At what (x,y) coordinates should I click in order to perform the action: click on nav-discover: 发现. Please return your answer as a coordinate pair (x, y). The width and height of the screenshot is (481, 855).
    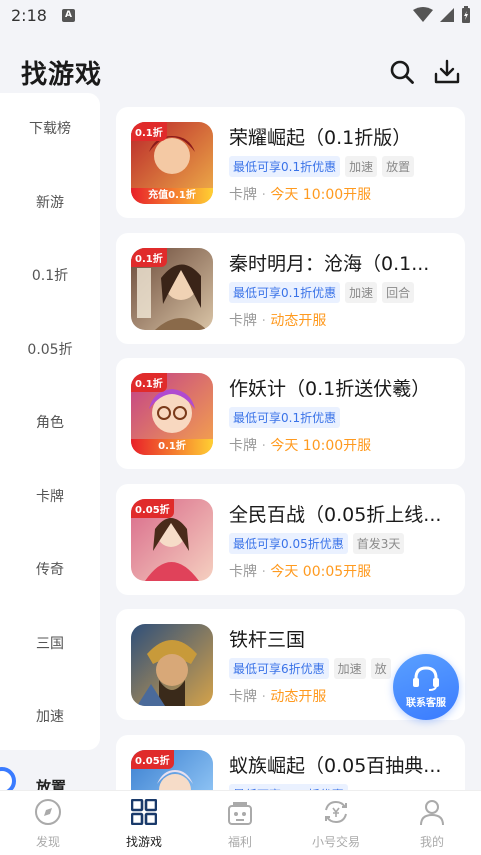
    Looking at the image, I should click on (48, 823).